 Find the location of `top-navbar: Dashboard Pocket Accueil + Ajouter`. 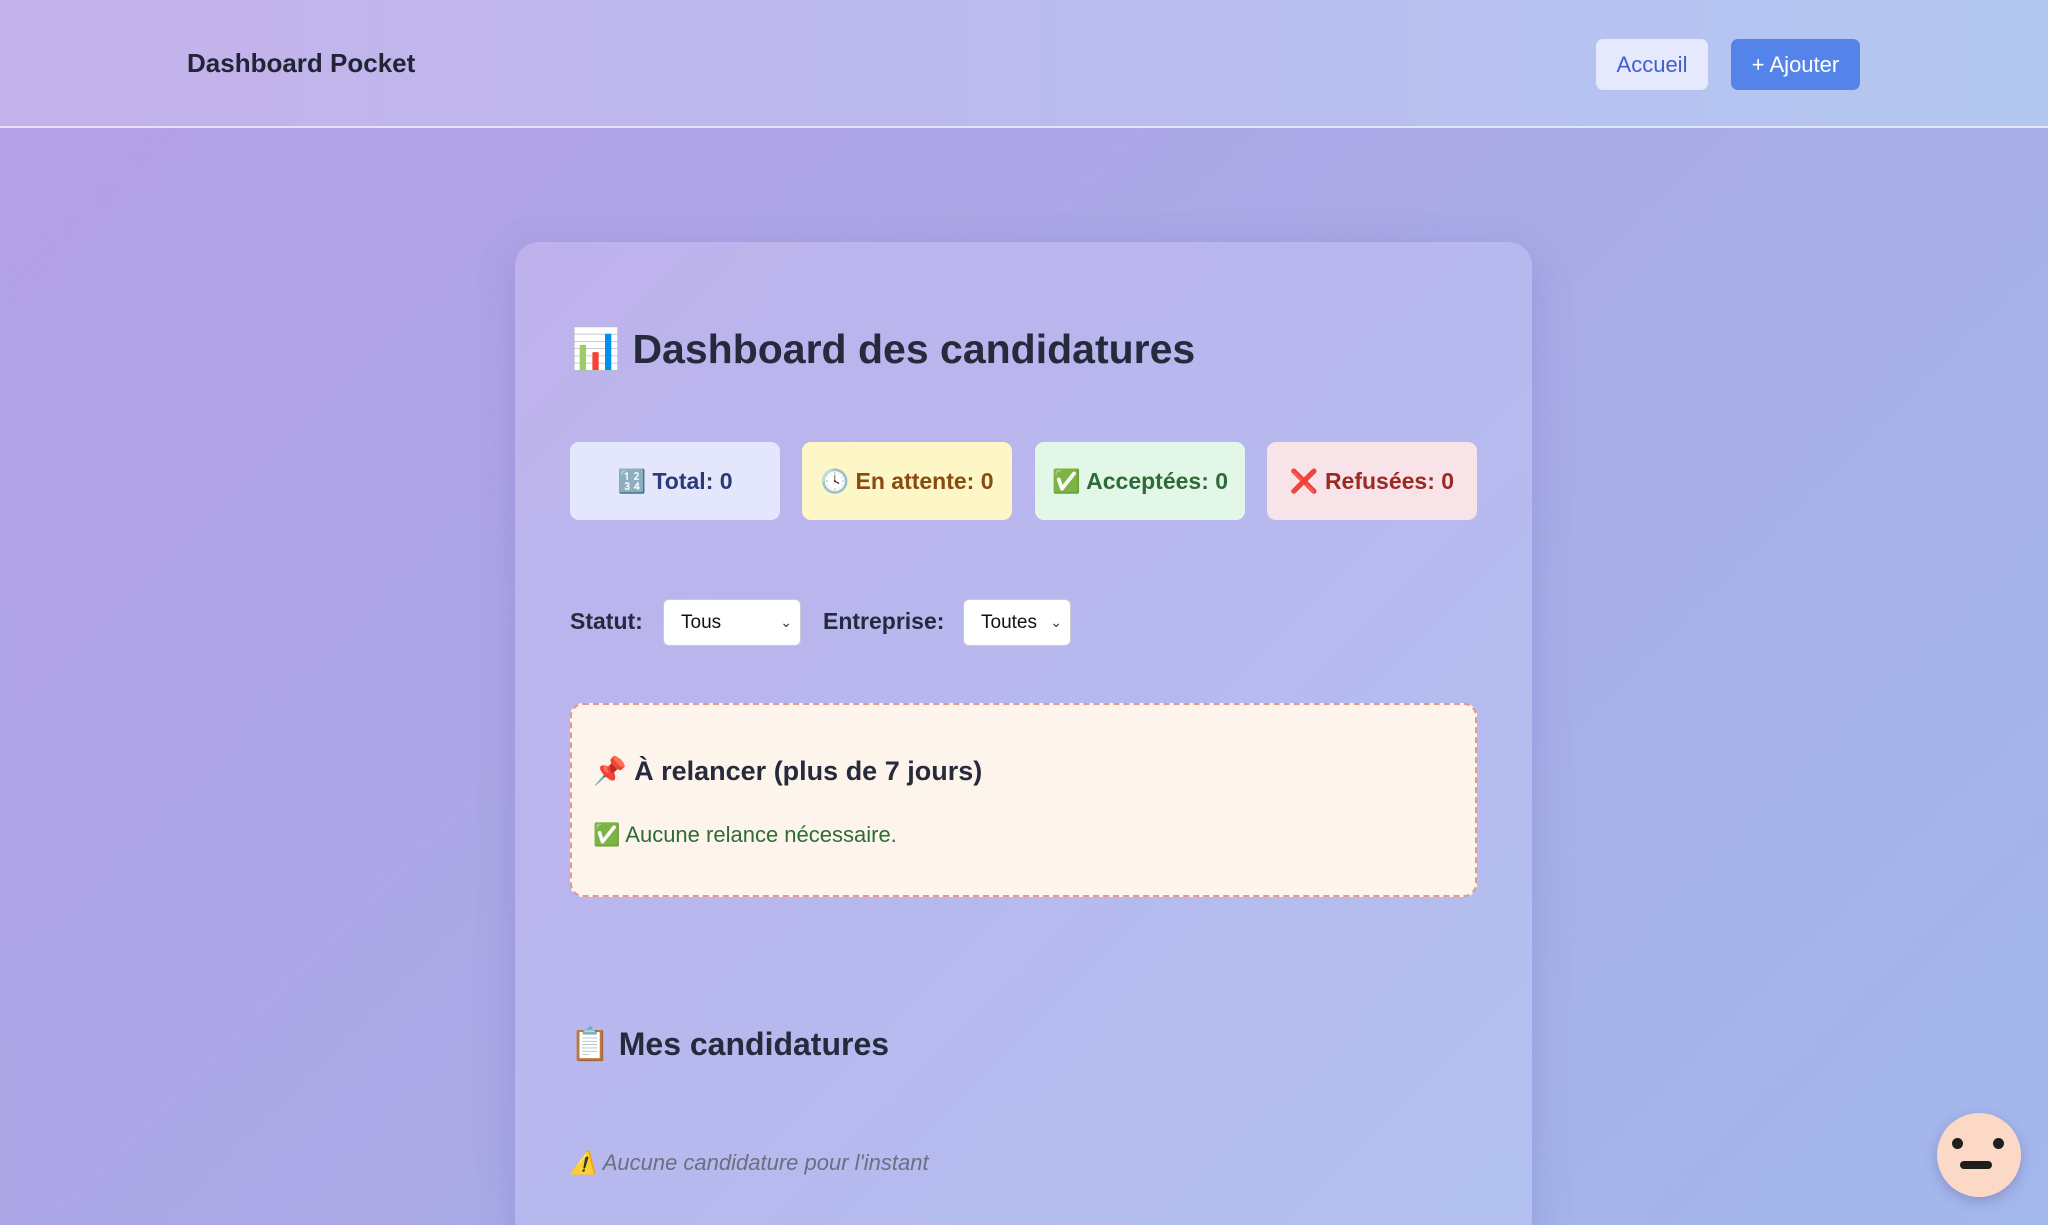

top-navbar: Dashboard Pocket Accueil + Ajouter is located at coordinates (1024, 64).